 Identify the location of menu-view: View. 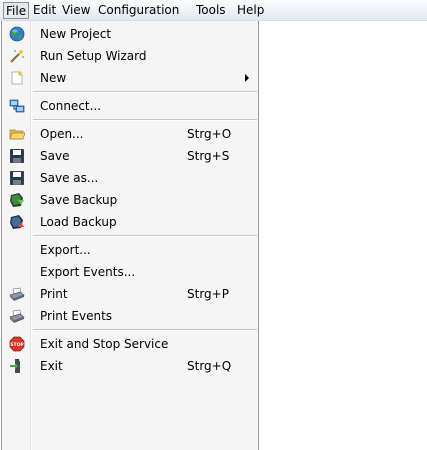
(76, 10).